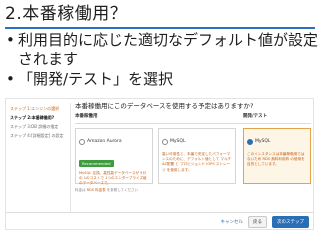  What do you see at coordinates (96, 79) in the screenshot?
I see `bullet-text: 「開発/テスト」を選択` at bounding box center [96, 79].